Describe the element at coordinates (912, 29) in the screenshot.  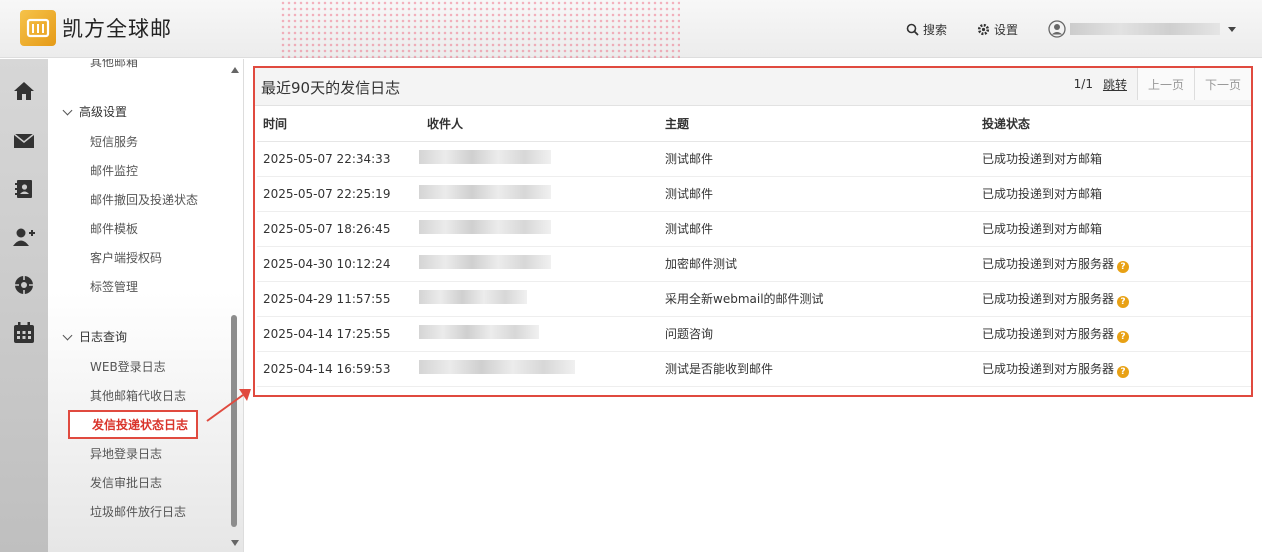
I see `search-icon` at that location.